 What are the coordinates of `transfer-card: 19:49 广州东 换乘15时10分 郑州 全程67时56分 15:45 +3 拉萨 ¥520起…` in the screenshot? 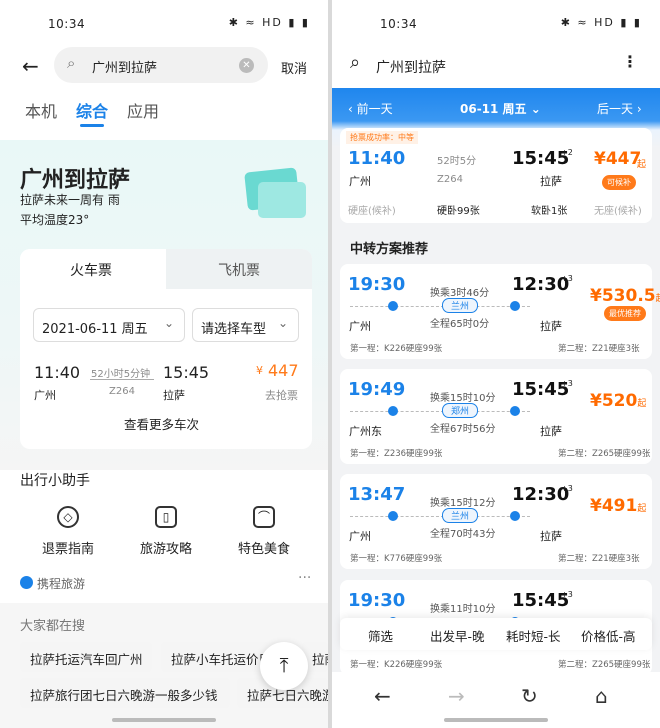 It's located at (496, 416).